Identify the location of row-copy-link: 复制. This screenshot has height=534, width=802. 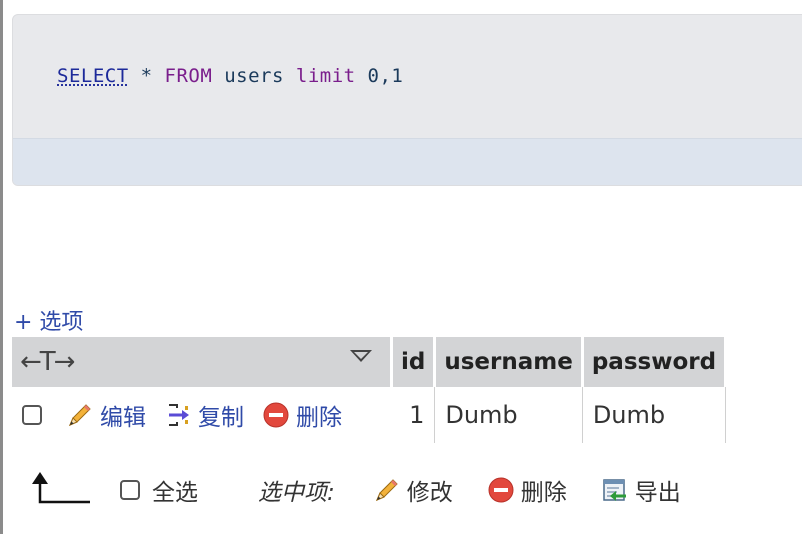
(204, 415).